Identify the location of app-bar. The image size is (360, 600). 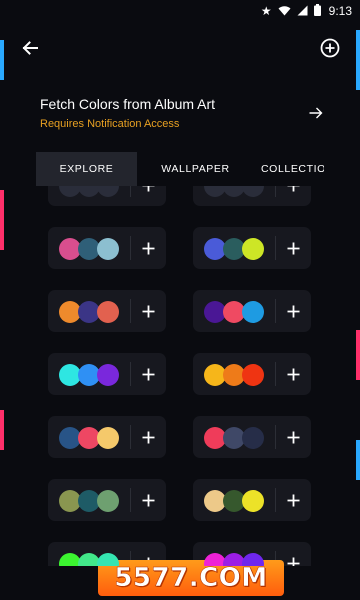
(180, 48).